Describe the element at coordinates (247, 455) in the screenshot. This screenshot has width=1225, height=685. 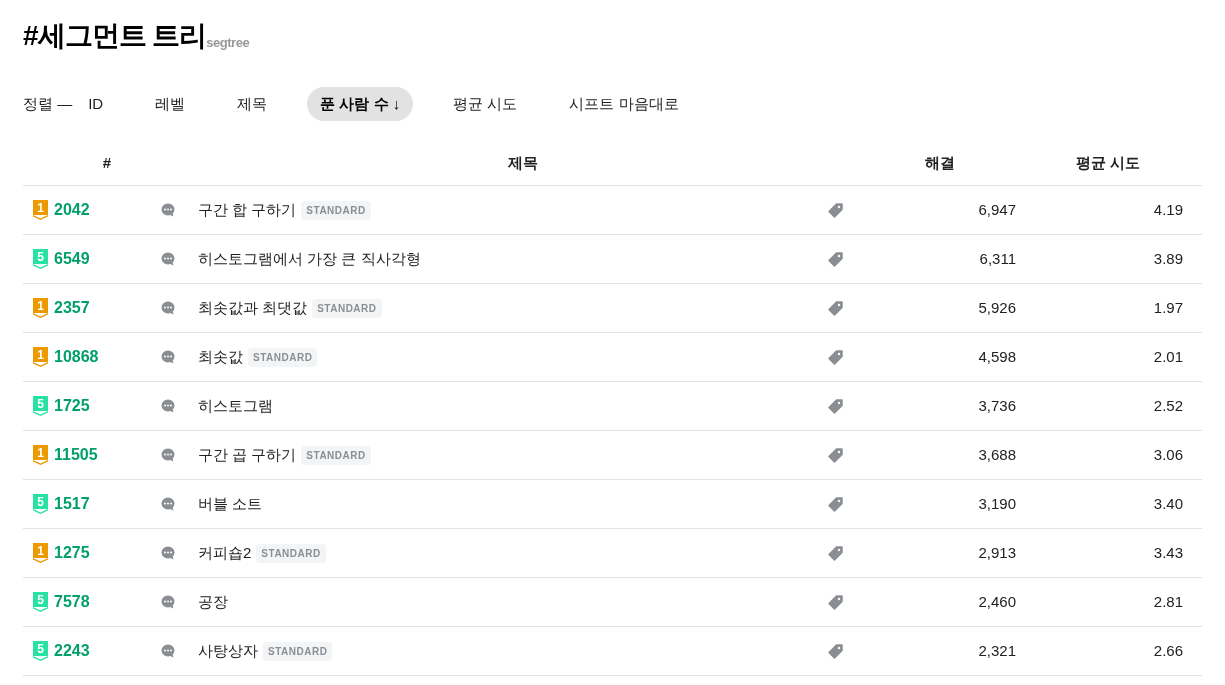
I see `problem-title-link: 구간 곱 구하기` at that location.